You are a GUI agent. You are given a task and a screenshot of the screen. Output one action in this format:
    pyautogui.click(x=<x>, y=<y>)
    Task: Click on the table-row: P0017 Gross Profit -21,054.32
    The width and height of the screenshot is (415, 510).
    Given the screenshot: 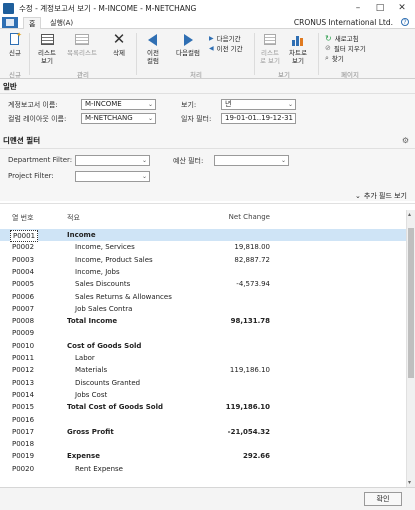 What is the action you would take?
    pyautogui.click(x=203, y=432)
    